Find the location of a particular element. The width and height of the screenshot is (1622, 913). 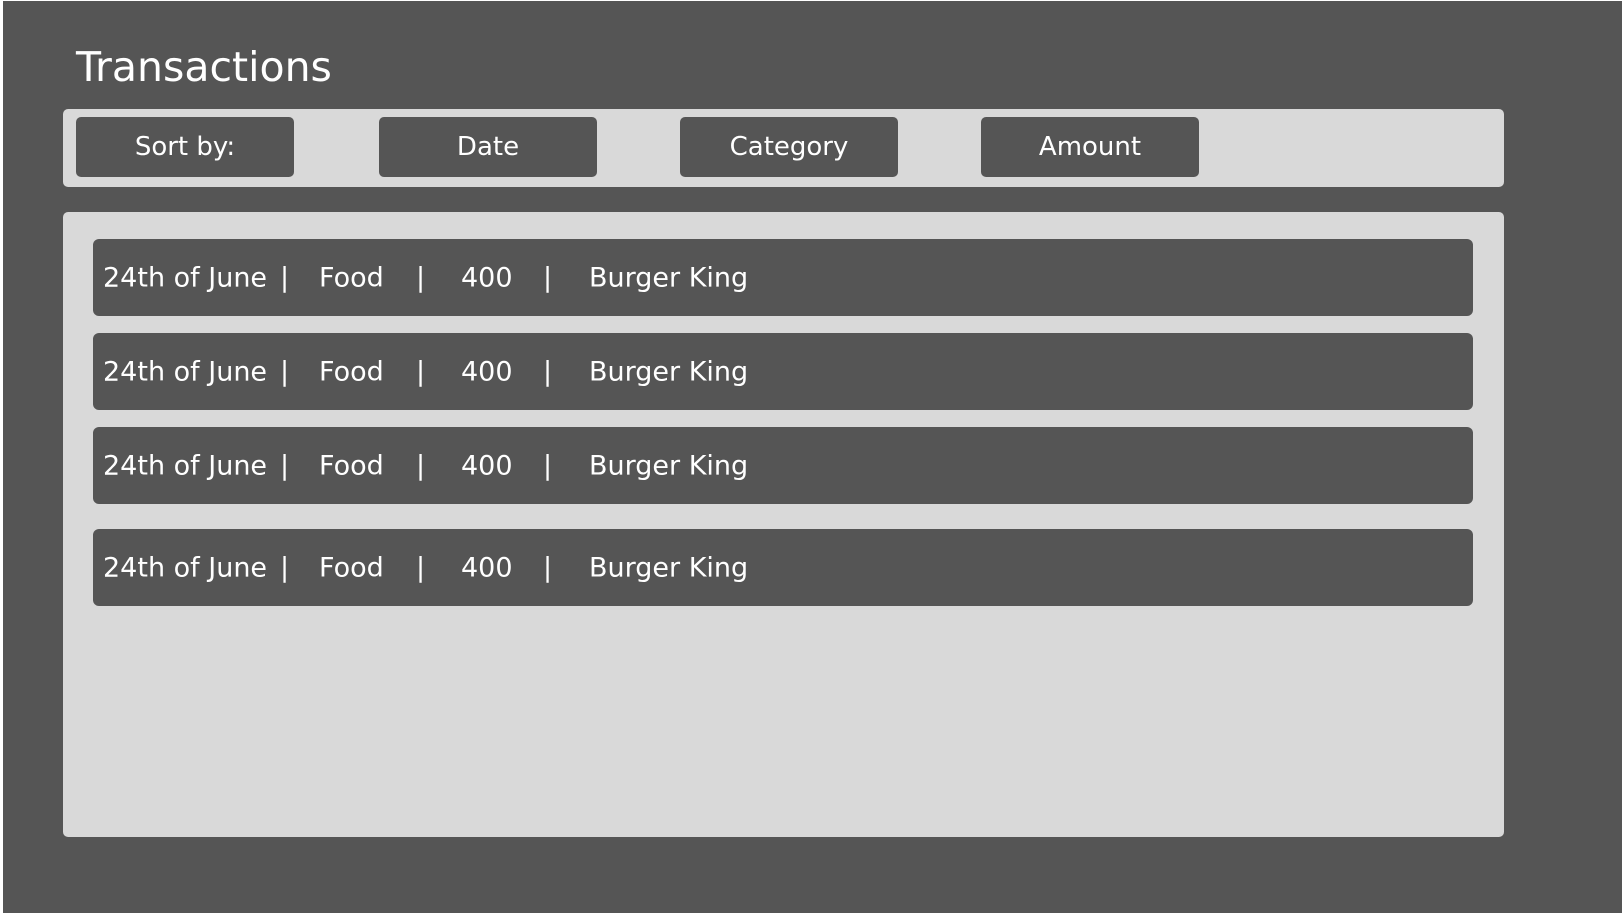

sort-by-label: Sort by: is located at coordinates (185, 147).